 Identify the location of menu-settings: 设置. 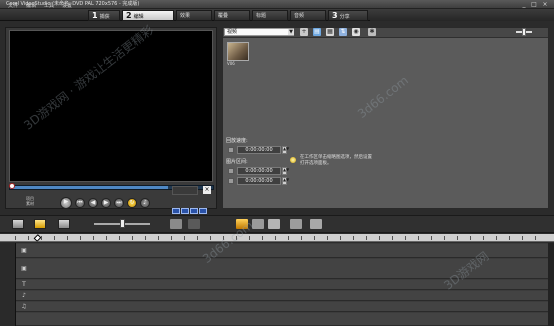
(67, 6).